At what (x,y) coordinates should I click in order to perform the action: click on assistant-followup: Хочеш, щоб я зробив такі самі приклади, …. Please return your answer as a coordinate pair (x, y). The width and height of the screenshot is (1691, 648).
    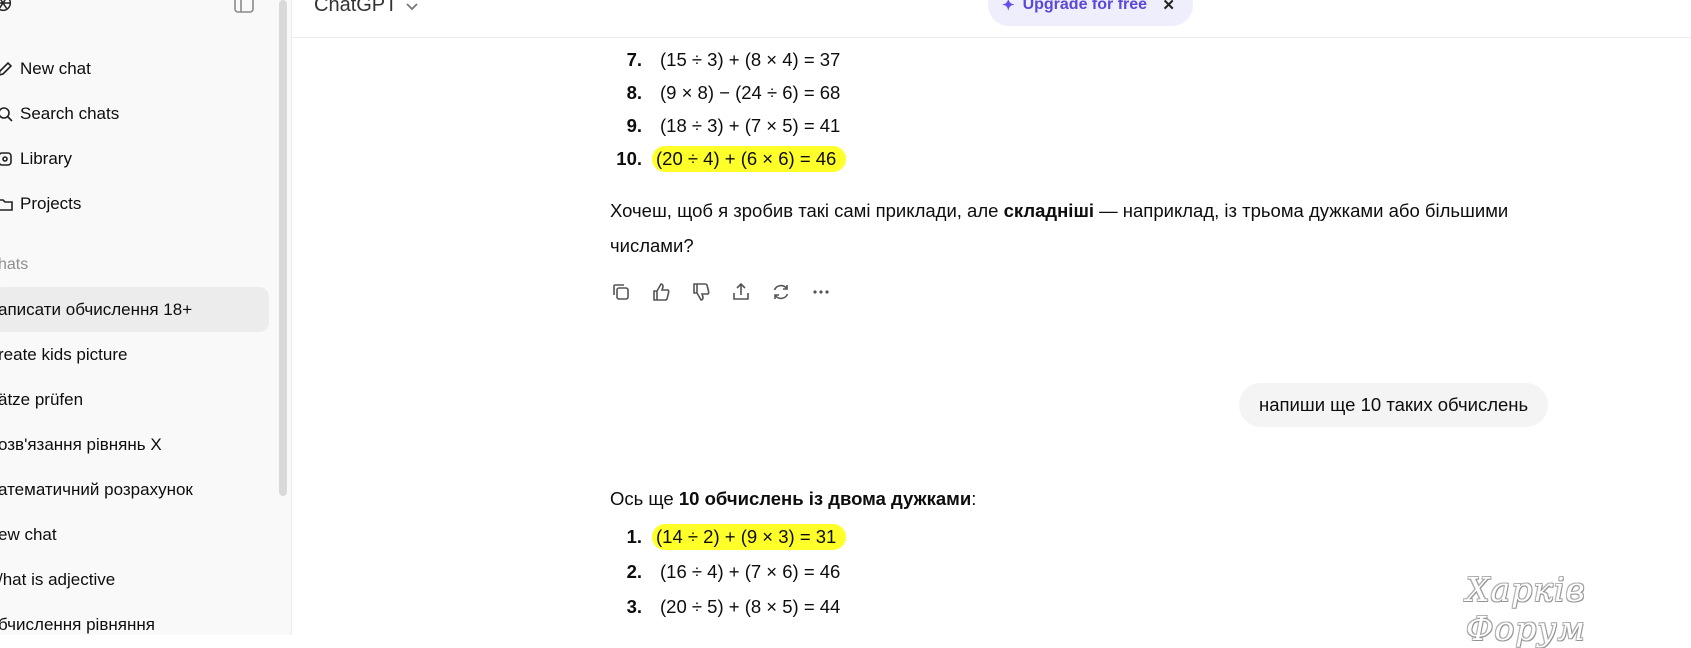
    Looking at the image, I should click on (1080, 228).